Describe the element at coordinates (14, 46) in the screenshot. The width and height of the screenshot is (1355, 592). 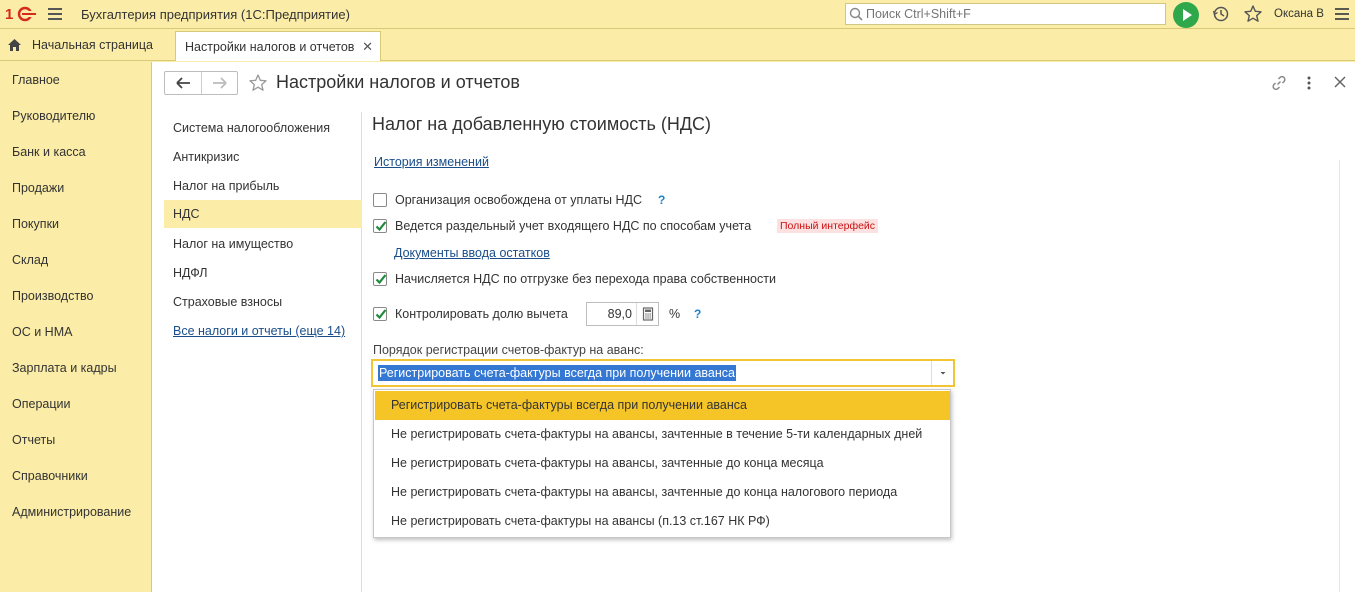
I see `home-icon` at that location.